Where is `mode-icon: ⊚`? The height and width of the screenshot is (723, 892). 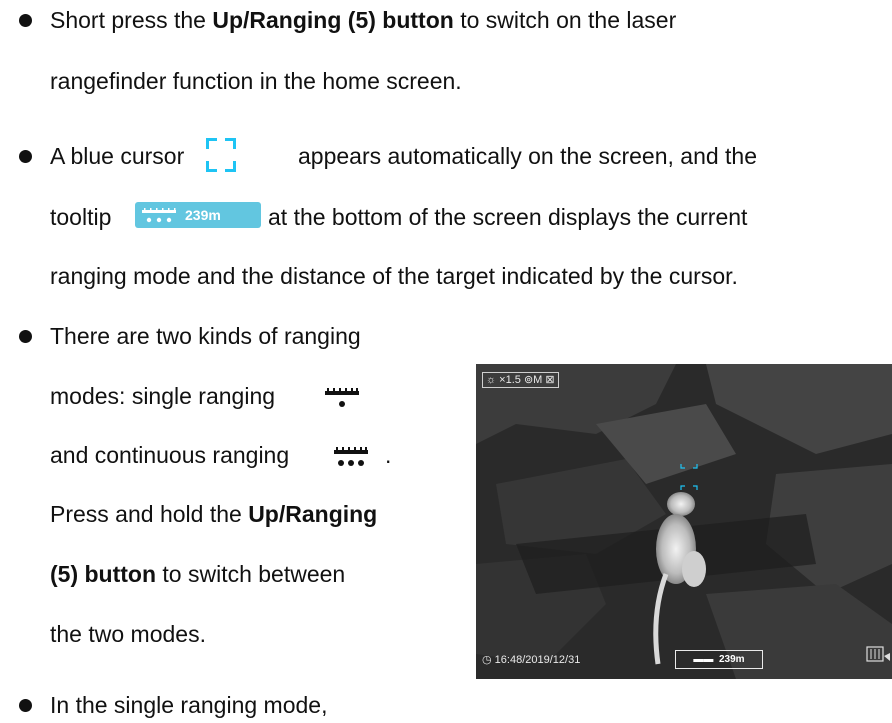 mode-icon: ⊚ is located at coordinates (528, 380).